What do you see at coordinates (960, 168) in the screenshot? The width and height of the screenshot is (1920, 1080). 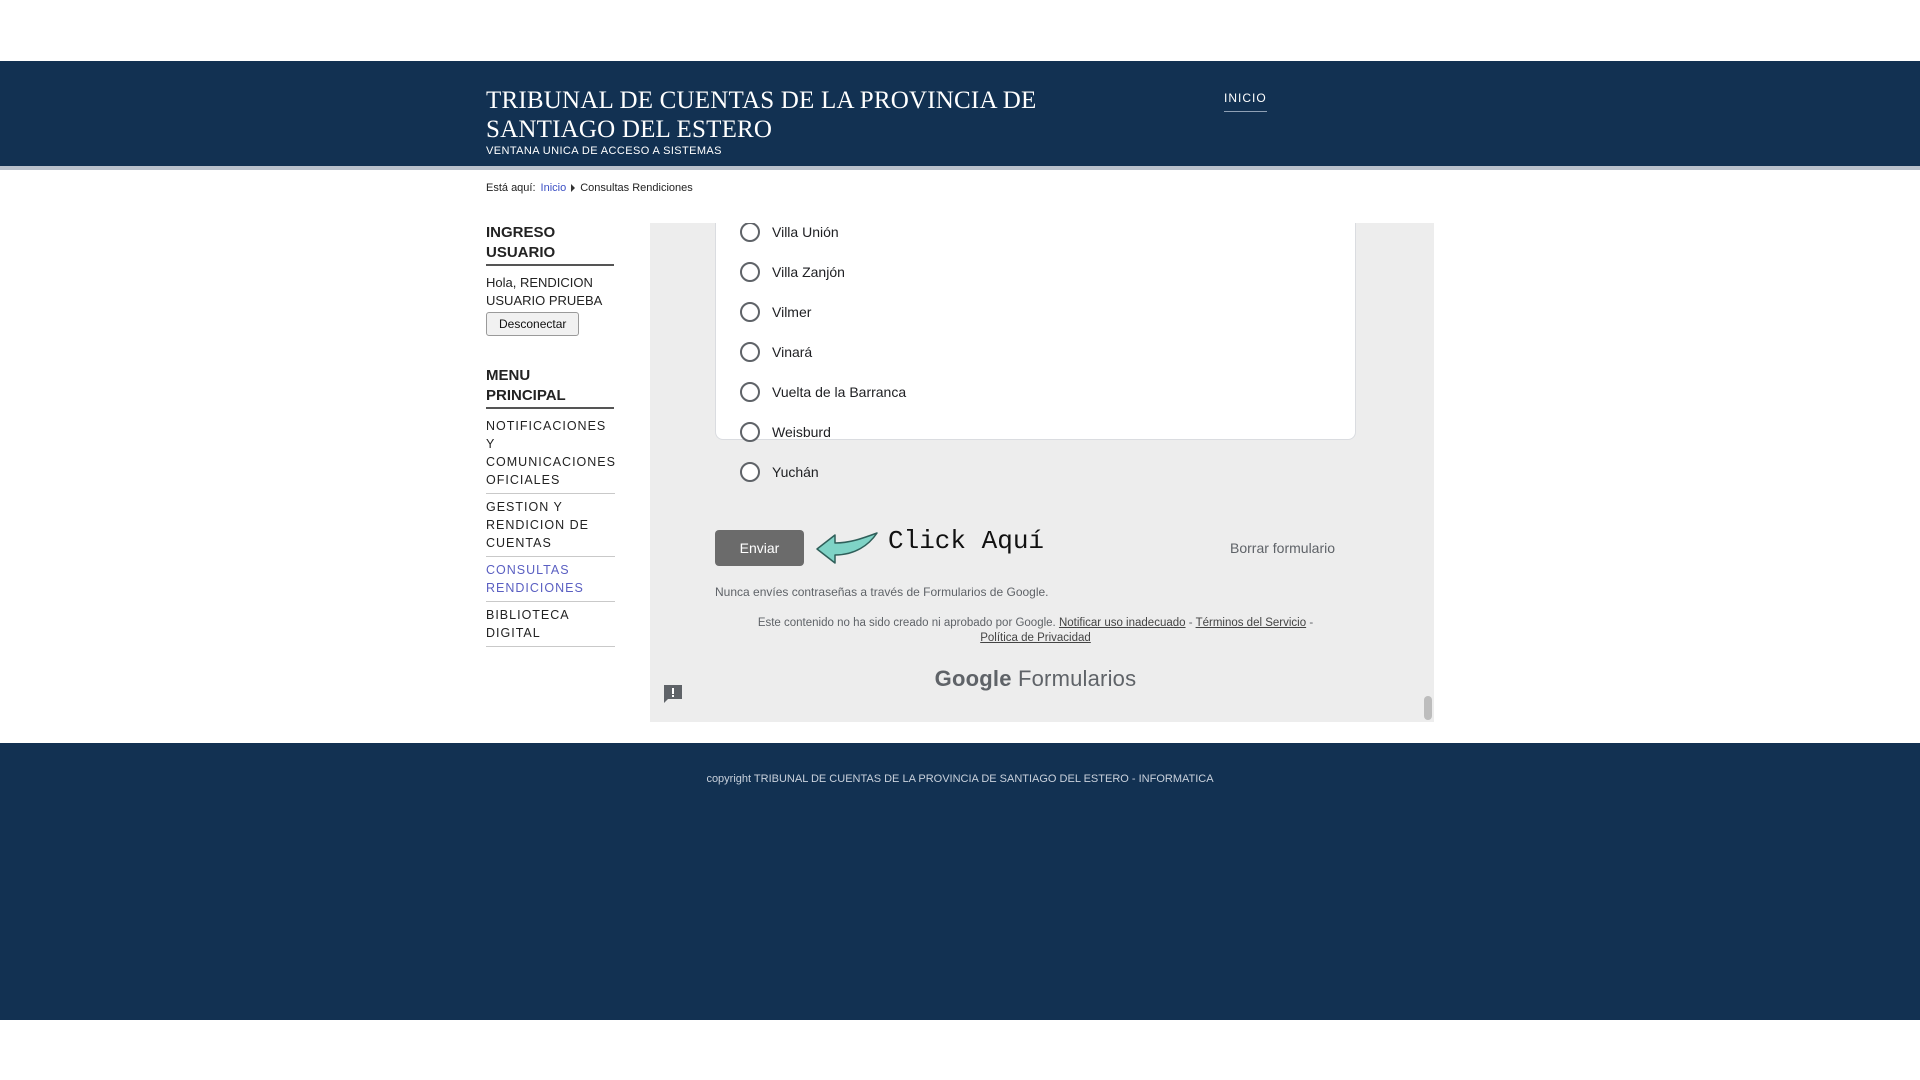 I see `header-divider` at bounding box center [960, 168].